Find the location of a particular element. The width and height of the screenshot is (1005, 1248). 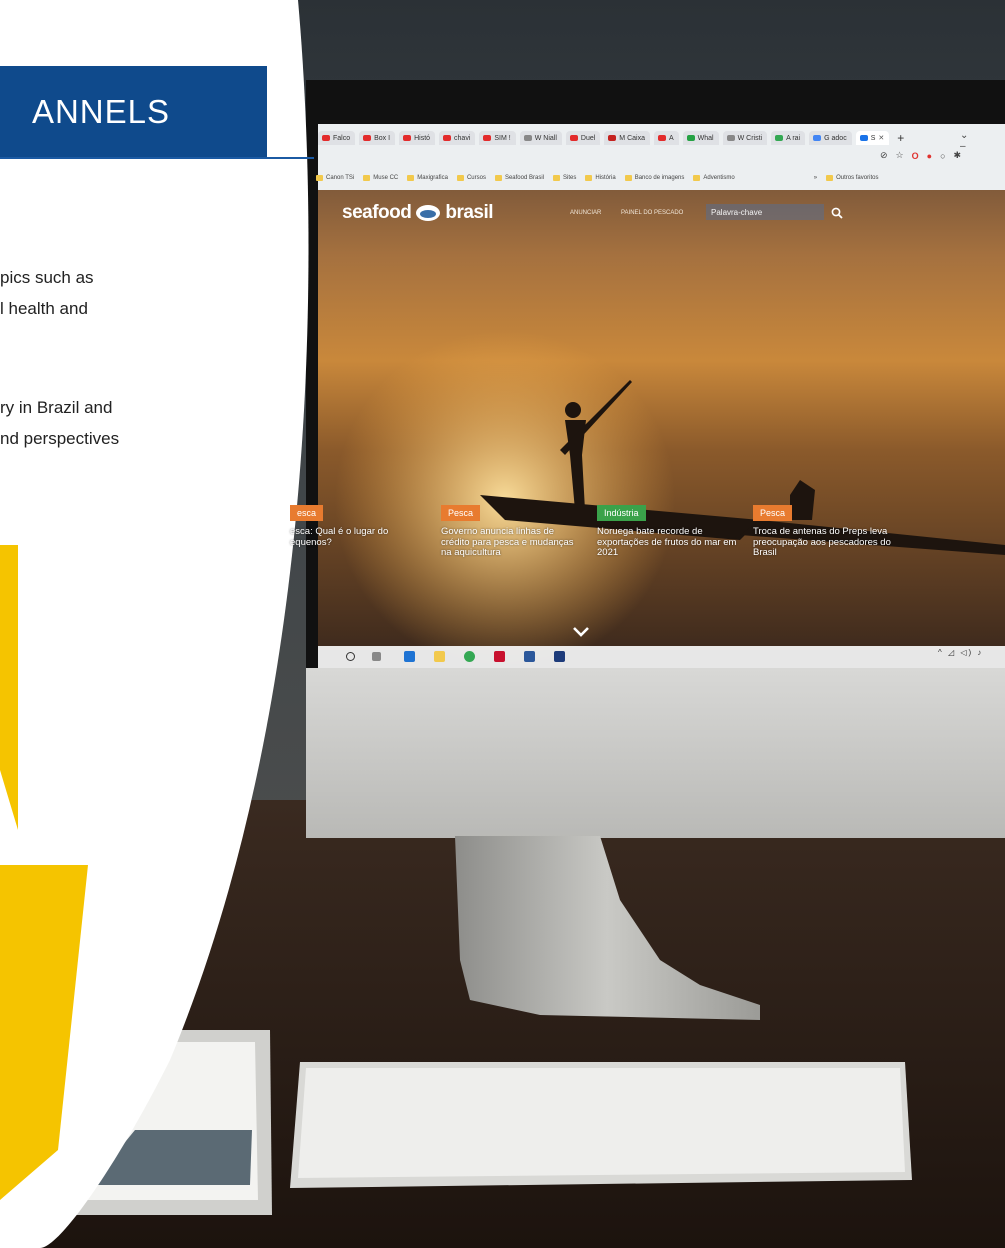

logo-text-seafood: seafood is located at coordinates (377, 212).